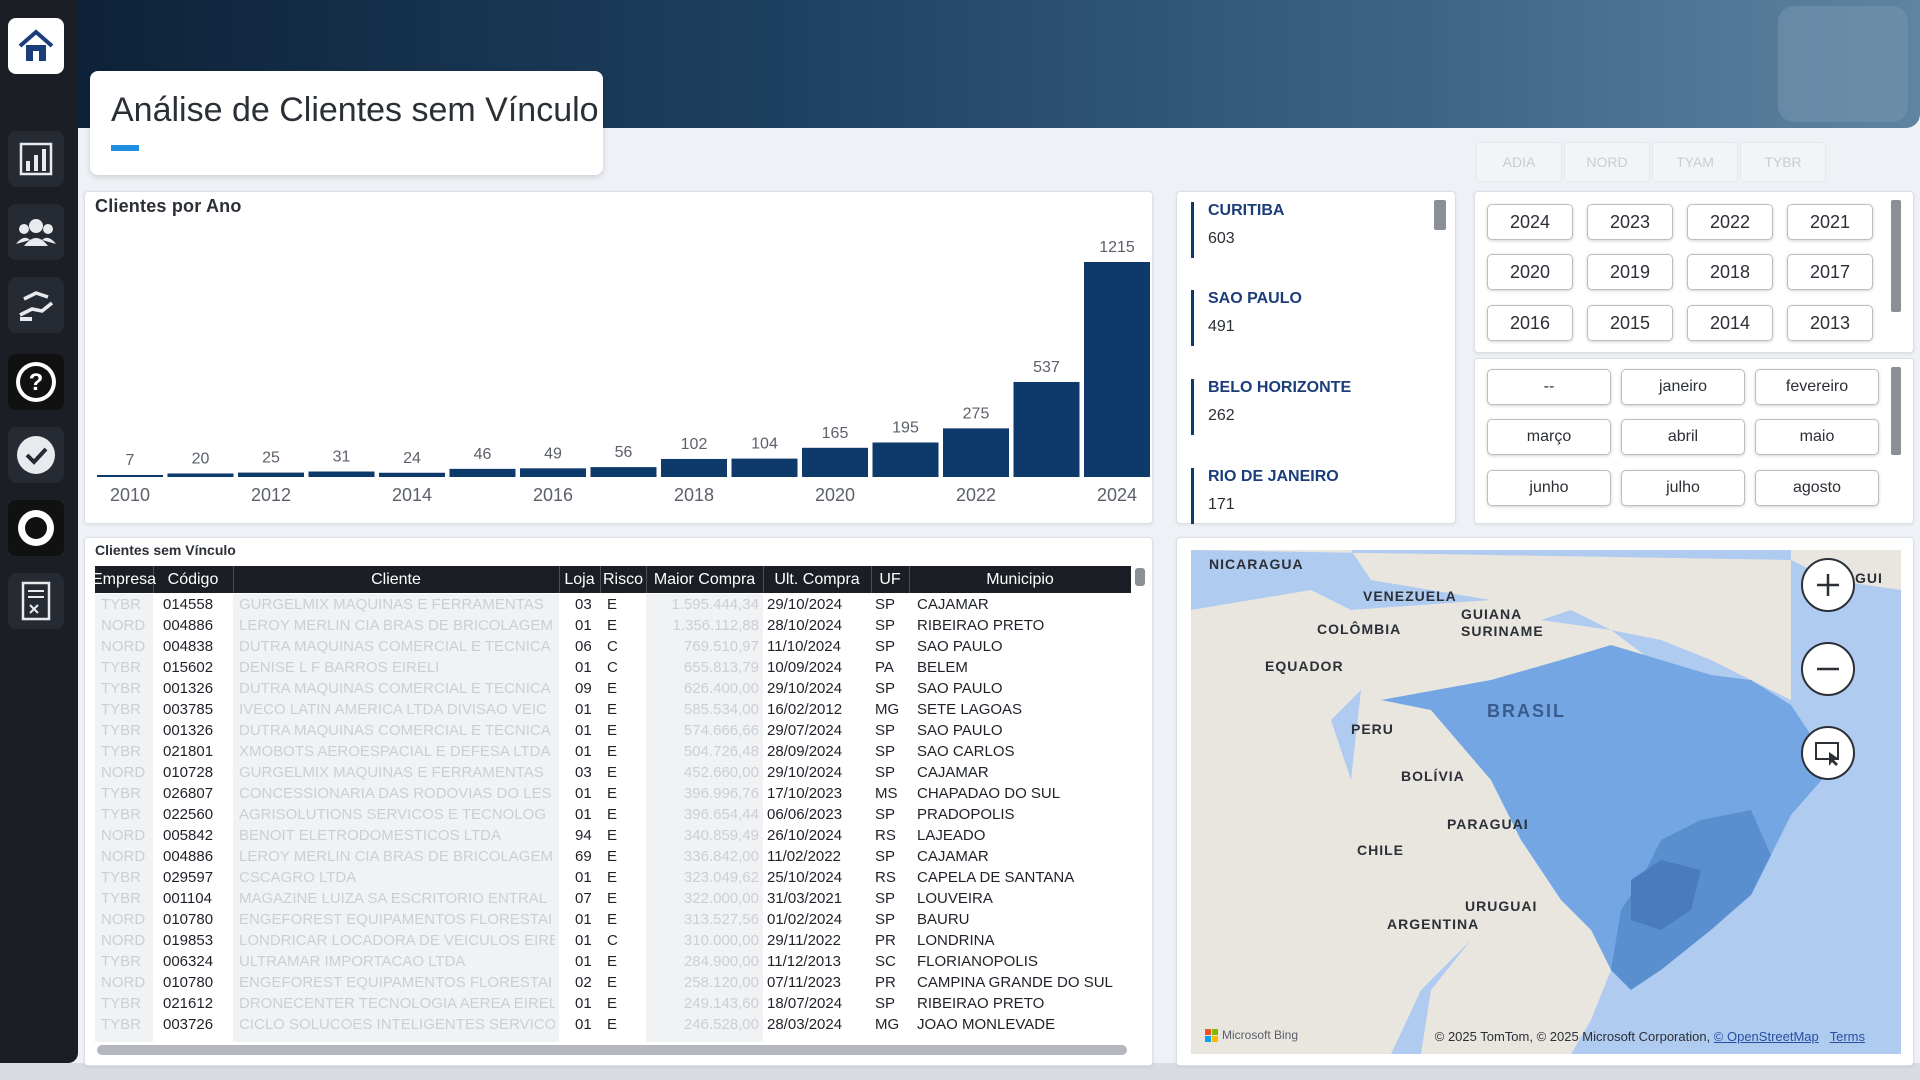  Describe the element at coordinates (1530, 272) in the screenshot. I see `year-option: 2020` at that location.